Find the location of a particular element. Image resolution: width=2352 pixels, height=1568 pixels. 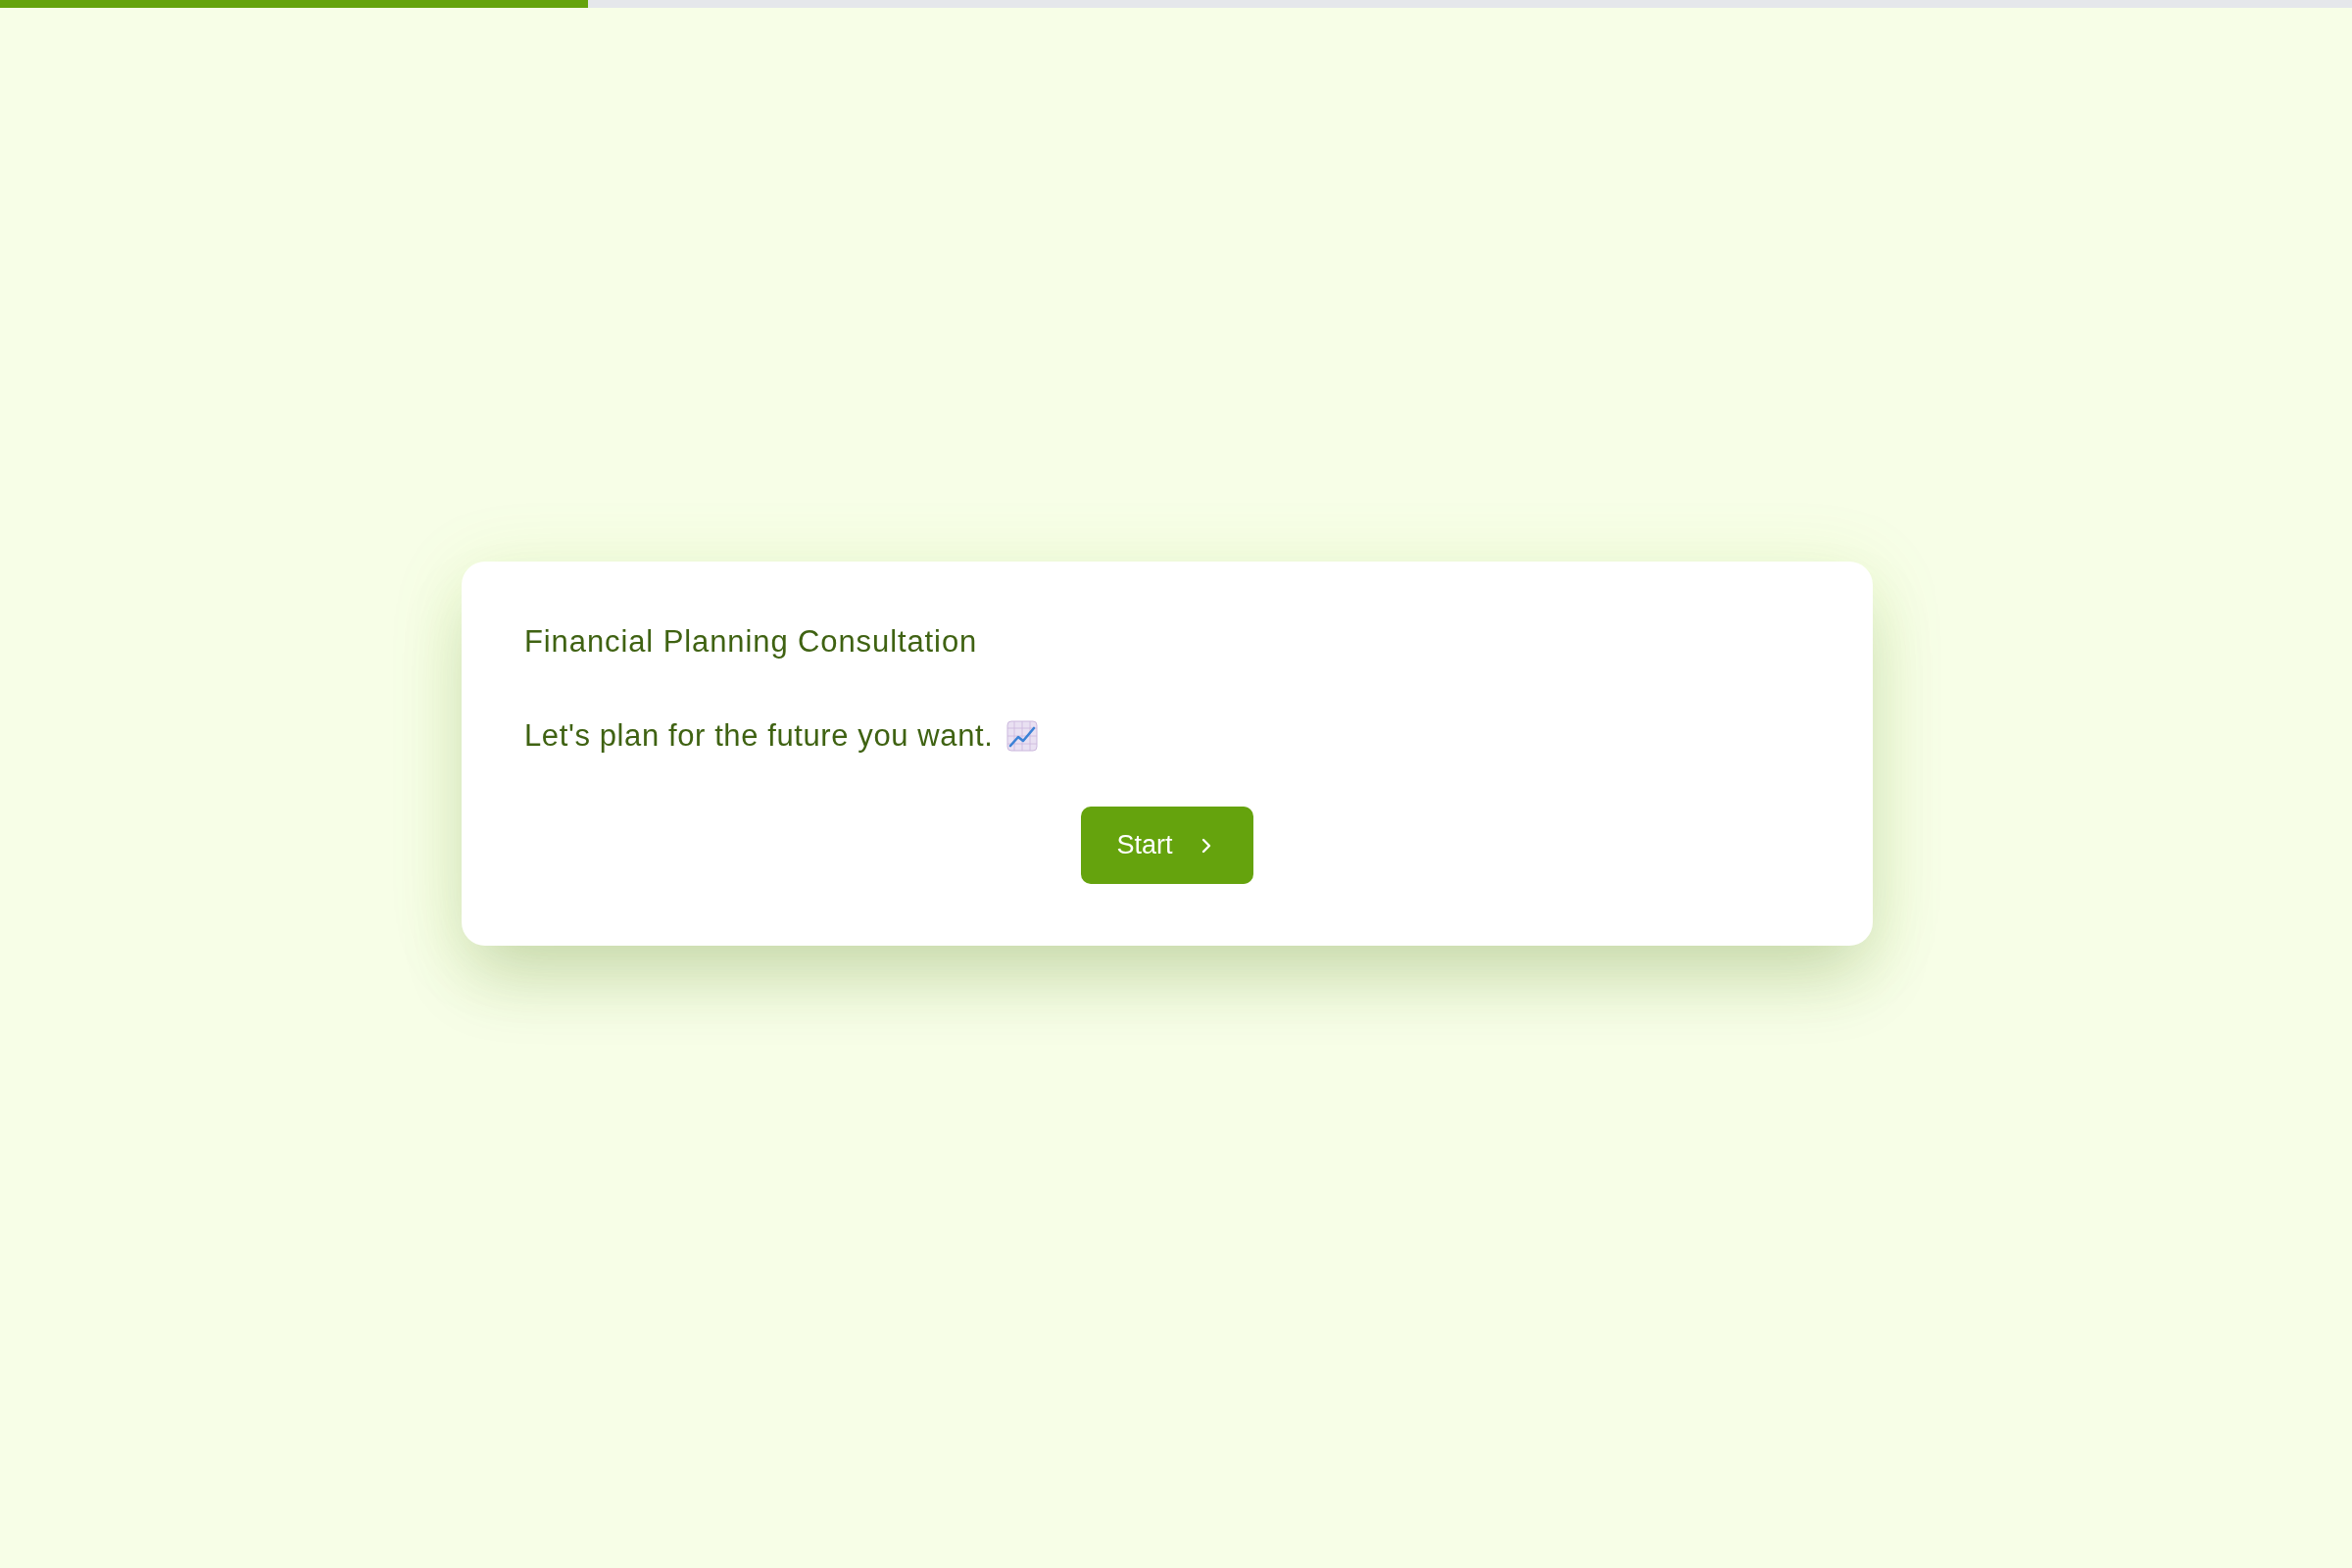

card-title: Financial Planning Consultation is located at coordinates (751, 642).